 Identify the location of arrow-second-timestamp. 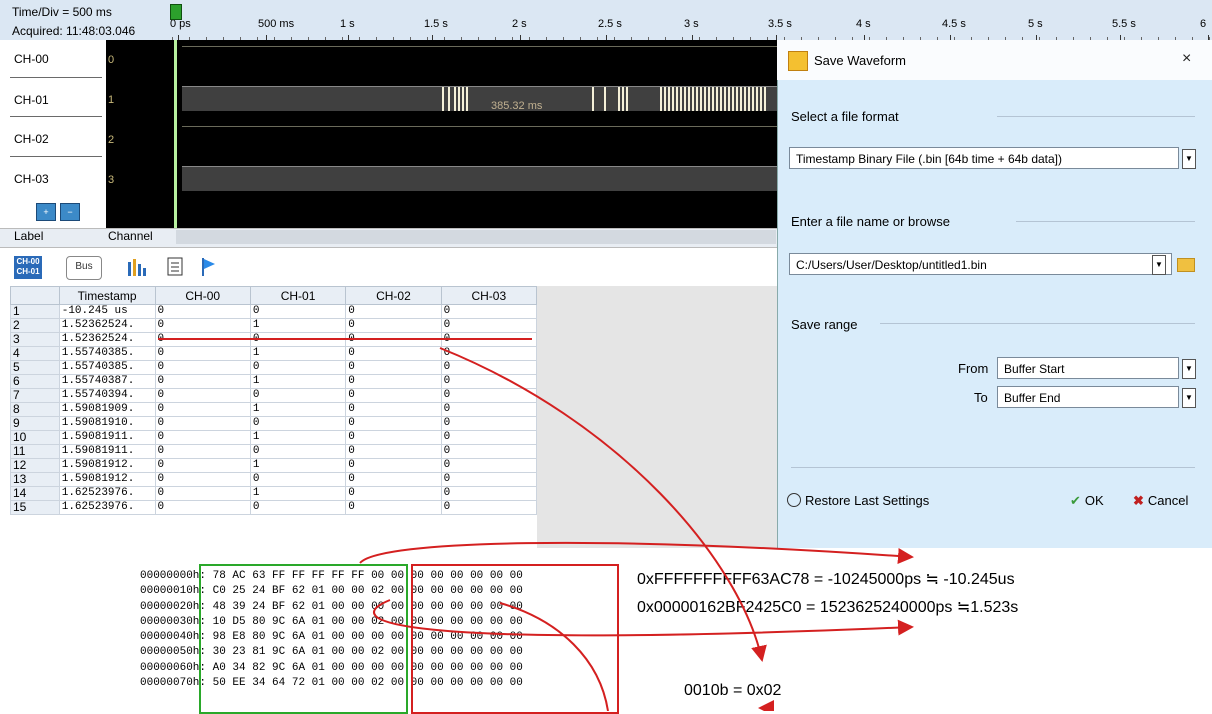
(643, 618).